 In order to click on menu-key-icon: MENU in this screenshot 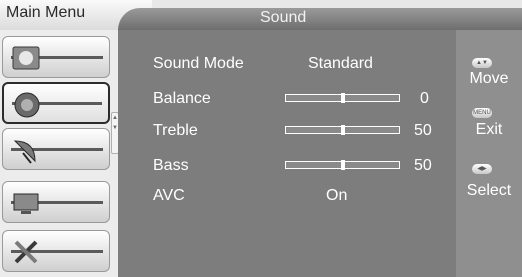, I will do `click(482, 113)`.